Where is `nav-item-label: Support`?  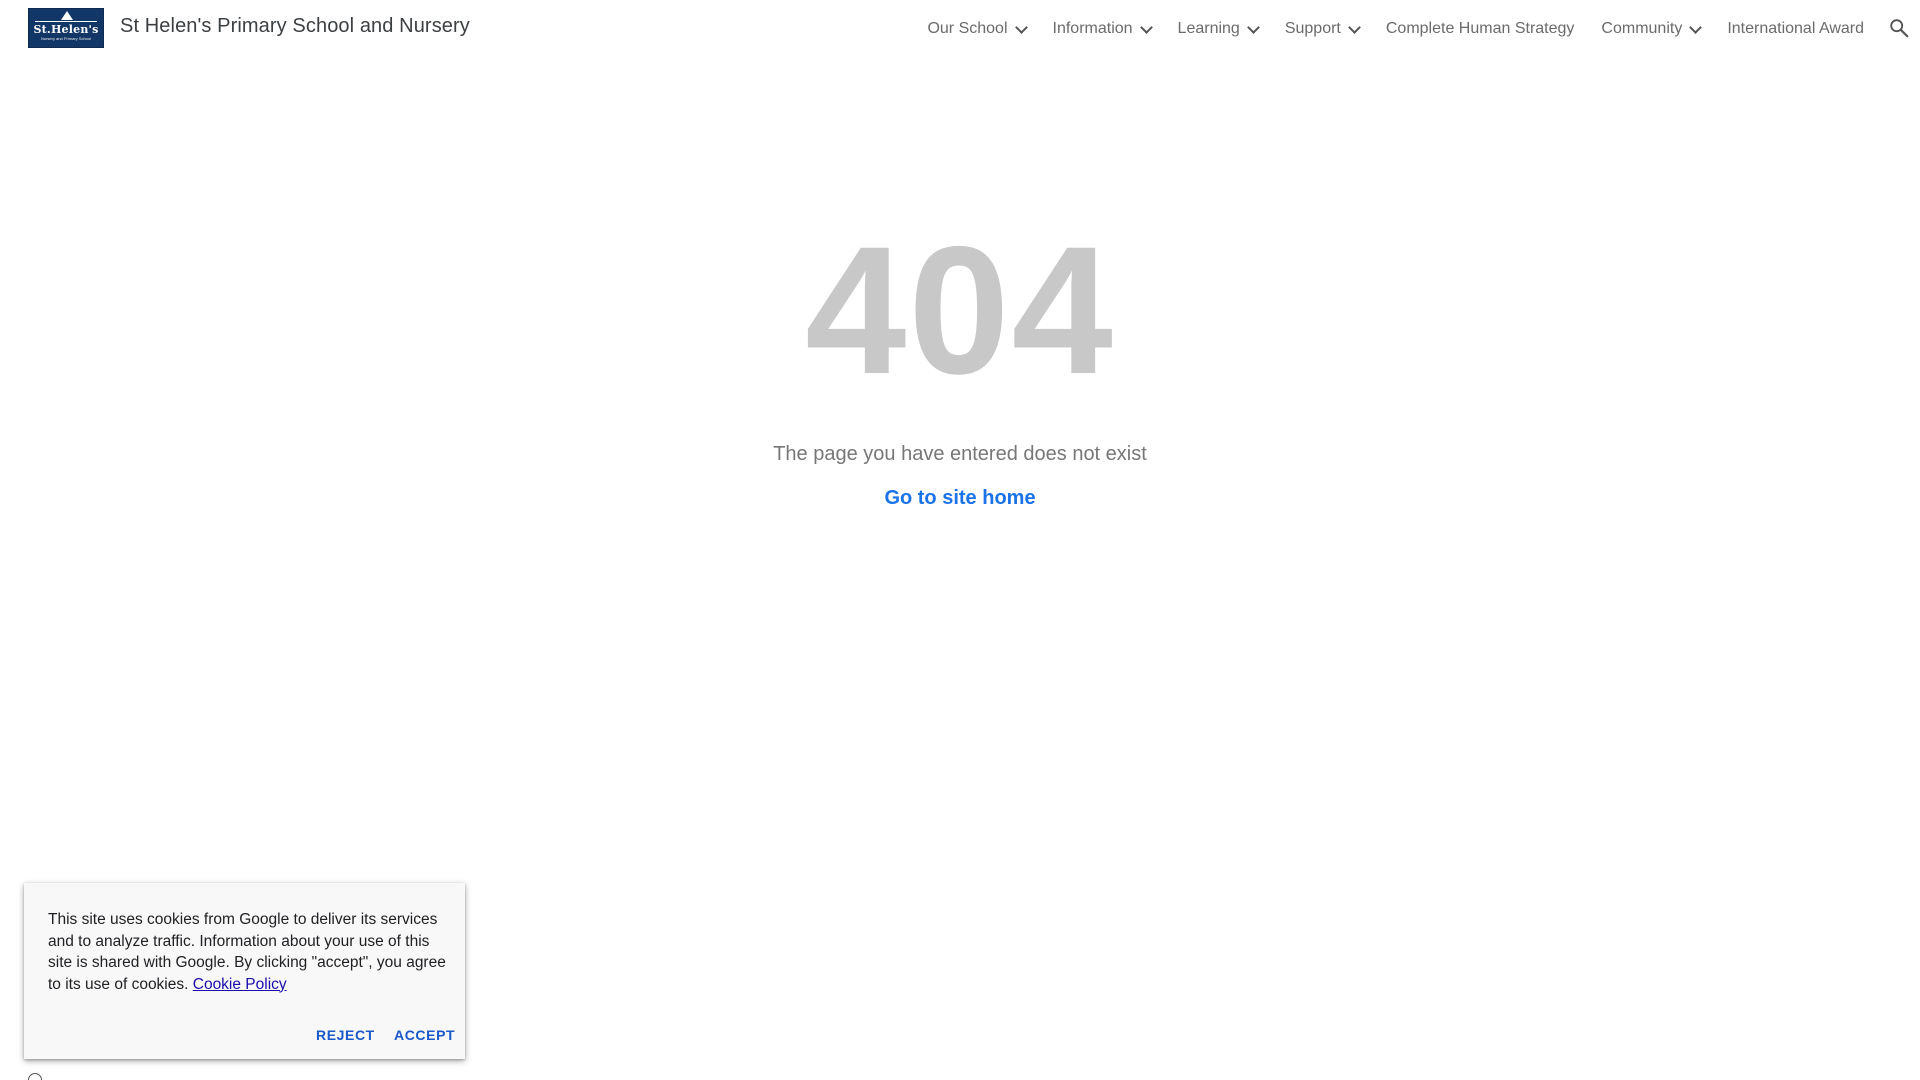 nav-item-label: Support is located at coordinates (1312, 28).